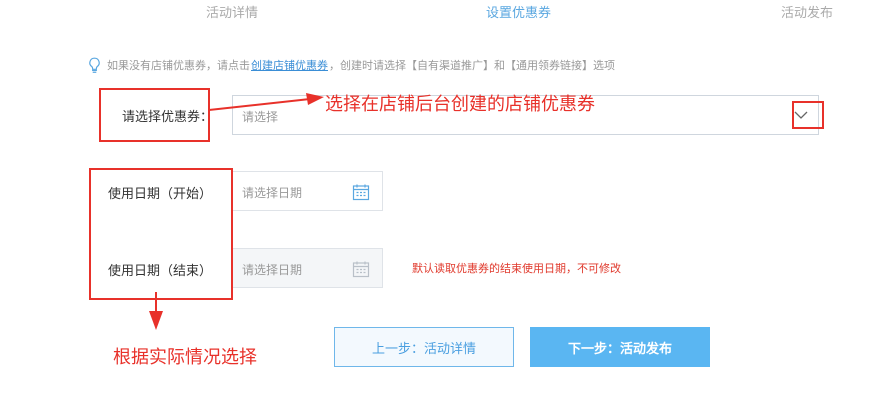 The width and height of the screenshot is (879, 415). I want to click on date-annotation: 根据实际情况选择, so click(185, 357).